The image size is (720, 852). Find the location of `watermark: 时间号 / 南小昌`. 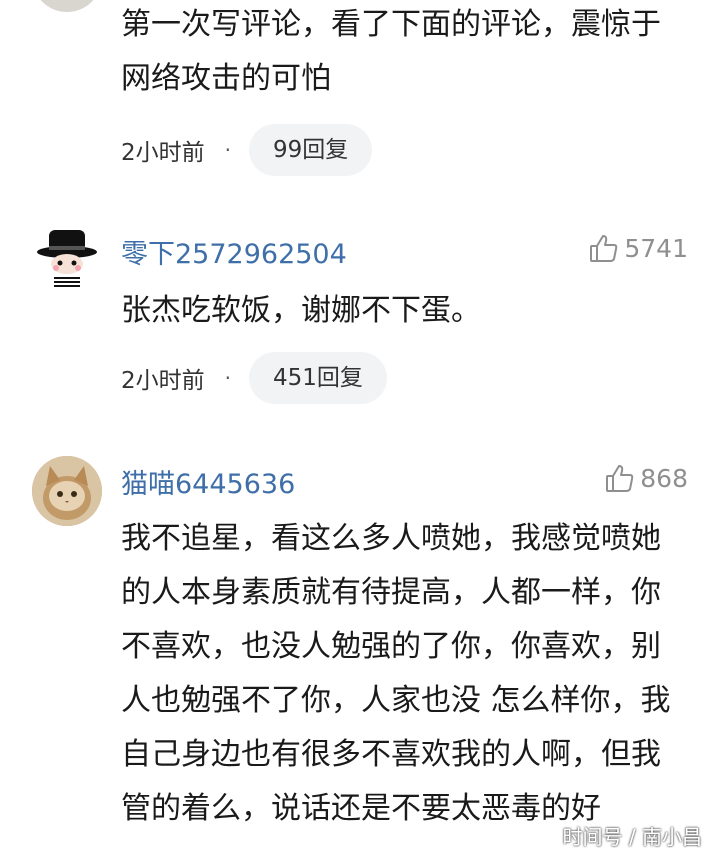

watermark: 时间号 / 南小昌 is located at coordinates (632, 837).